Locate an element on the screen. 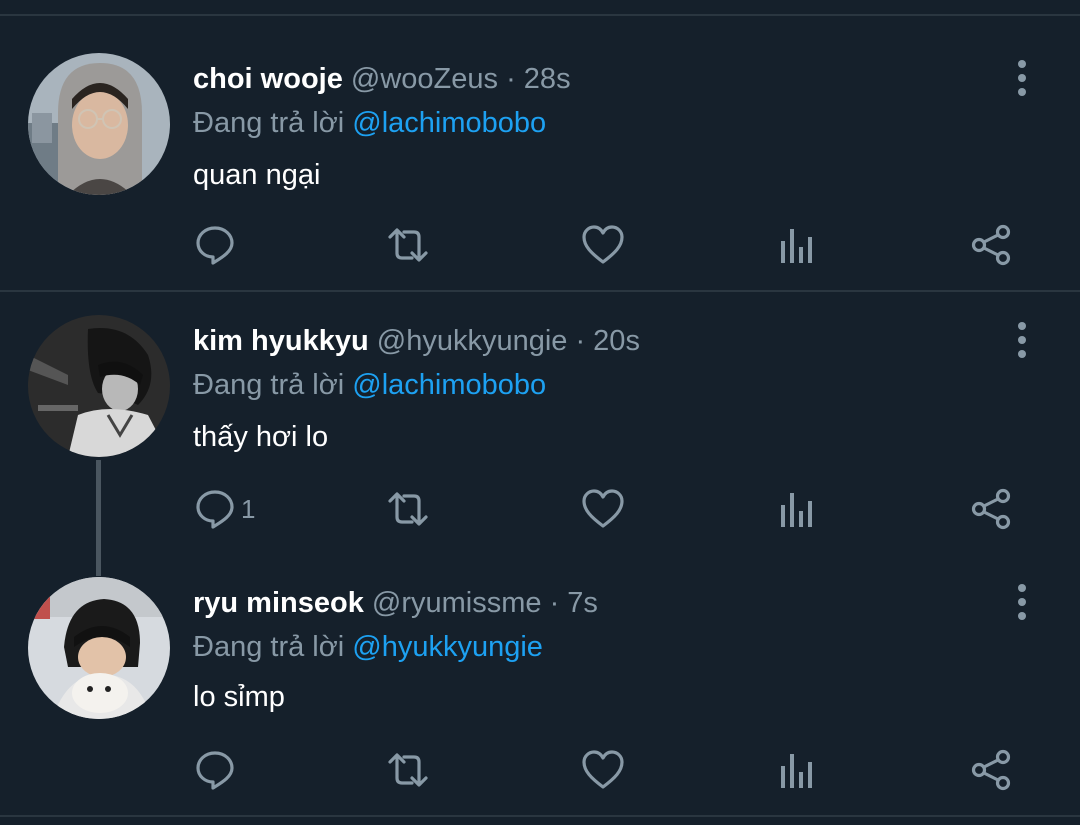 This screenshot has height=825, width=1080. action-bar: 1 is located at coordinates (540, 509).